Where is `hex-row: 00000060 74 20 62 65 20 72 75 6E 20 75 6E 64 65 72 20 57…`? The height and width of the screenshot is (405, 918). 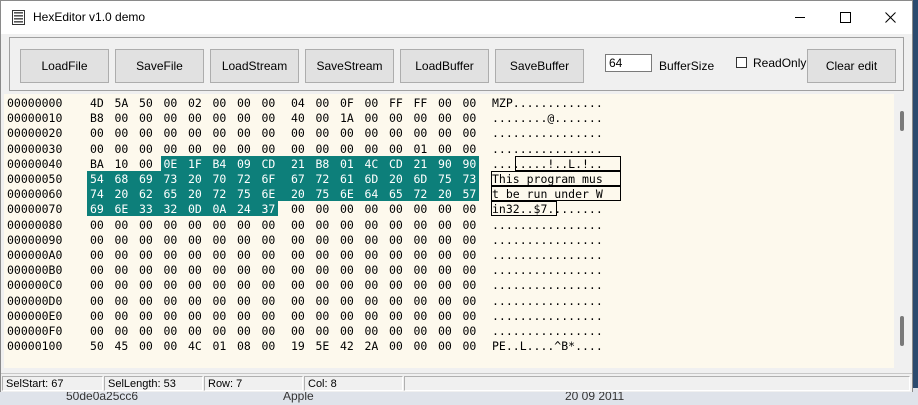
hex-row: 00000060 74 20 62 65 20 72 75 6E 20 75 6E 64 65 72 20 57… is located at coordinates (446, 194).